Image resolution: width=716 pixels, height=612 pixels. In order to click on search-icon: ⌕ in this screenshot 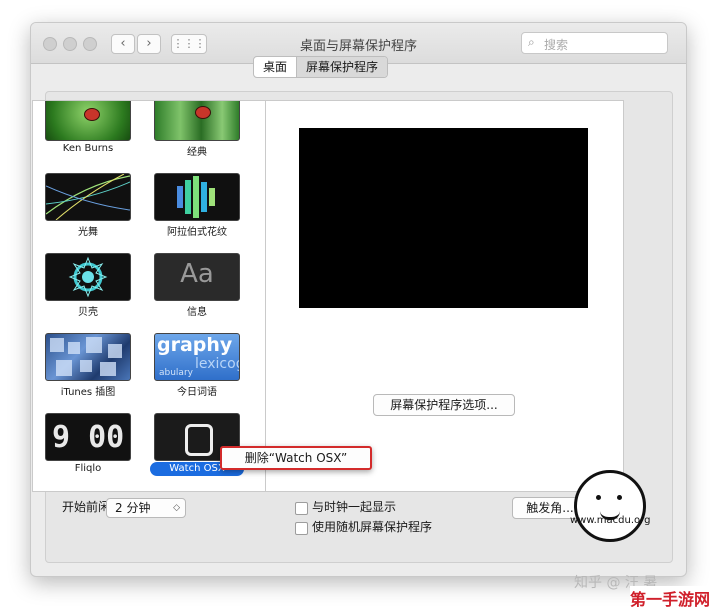, I will do `click(531, 42)`.